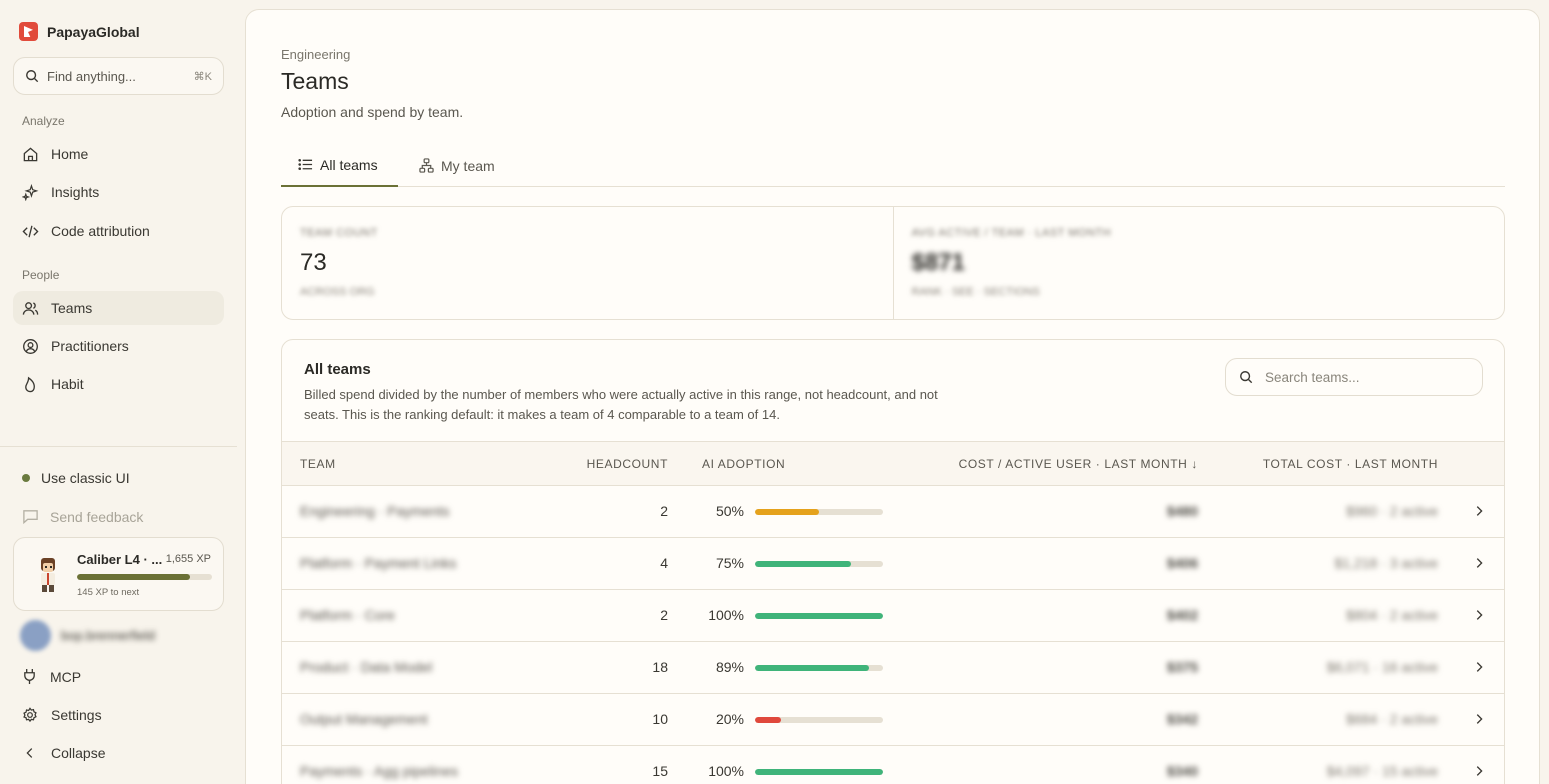 This screenshot has height=784, width=1549. What do you see at coordinates (337, 369) in the screenshot?
I see `table-title: All teams` at bounding box center [337, 369].